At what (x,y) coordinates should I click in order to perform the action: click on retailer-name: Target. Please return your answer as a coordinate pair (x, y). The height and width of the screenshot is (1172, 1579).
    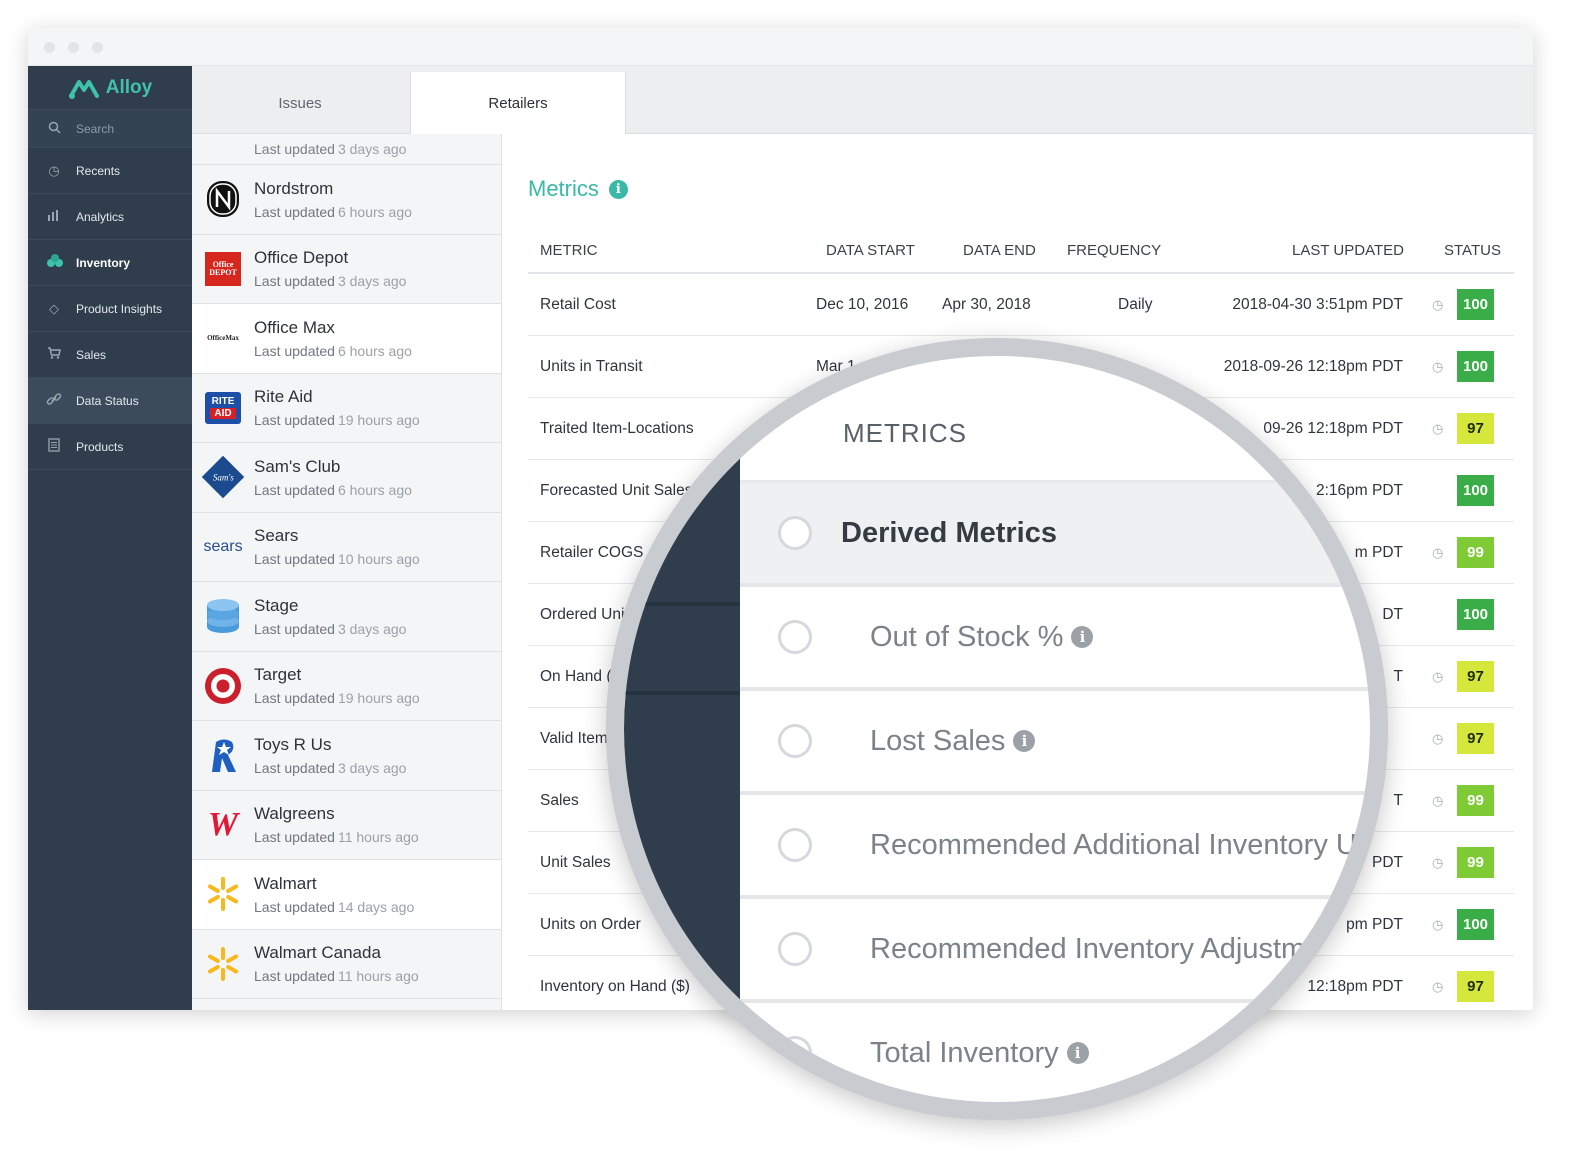
    Looking at the image, I should click on (278, 675).